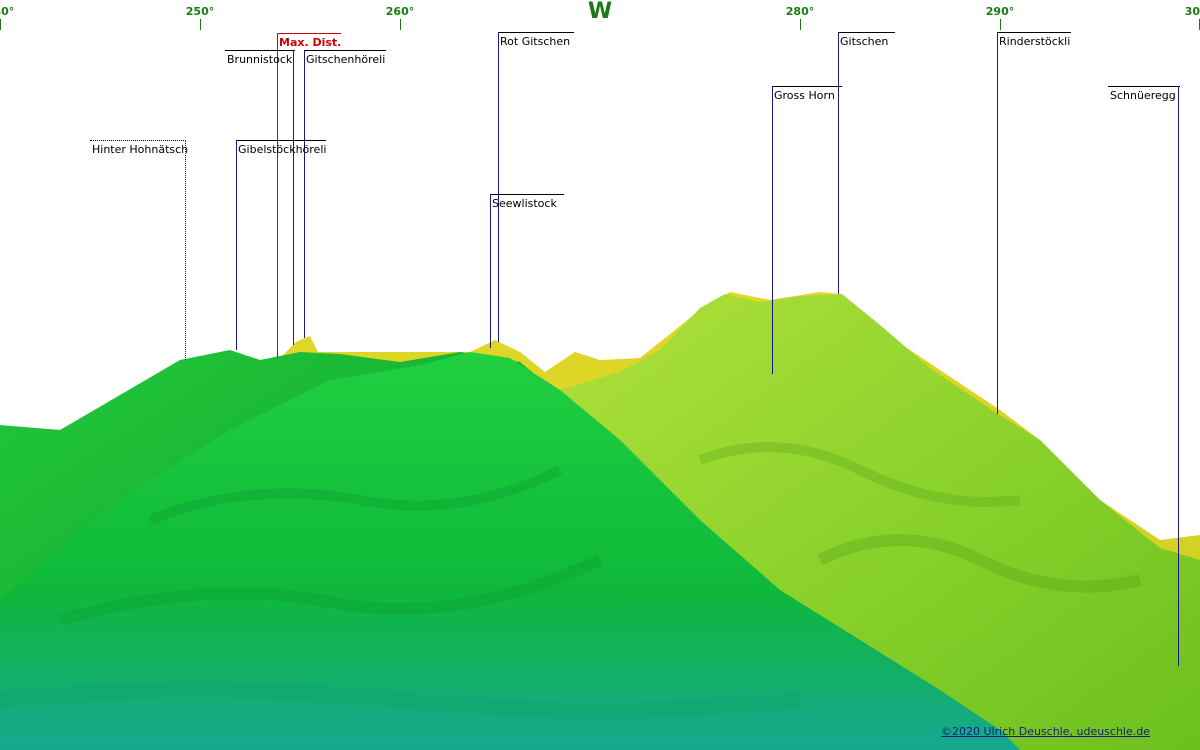 This screenshot has height=750, width=1200. I want to click on peak-line-hinter-hohnaetsch, so click(186, 250).